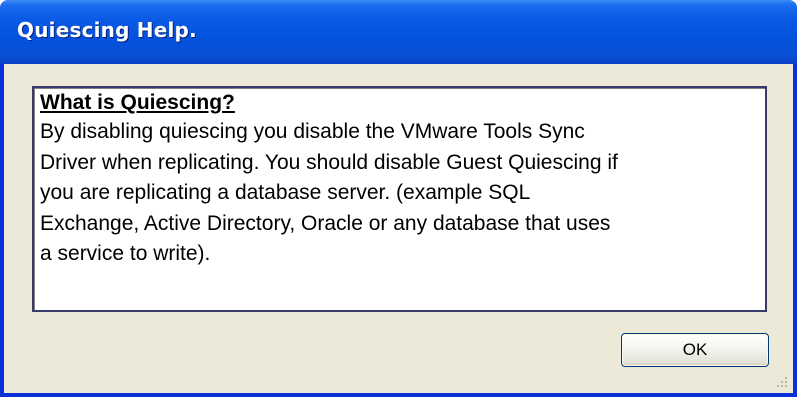 This screenshot has height=397, width=797. What do you see at coordinates (125, 253) in the screenshot?
I see `help-line: a service to write).` at bounding box center [125, 253].